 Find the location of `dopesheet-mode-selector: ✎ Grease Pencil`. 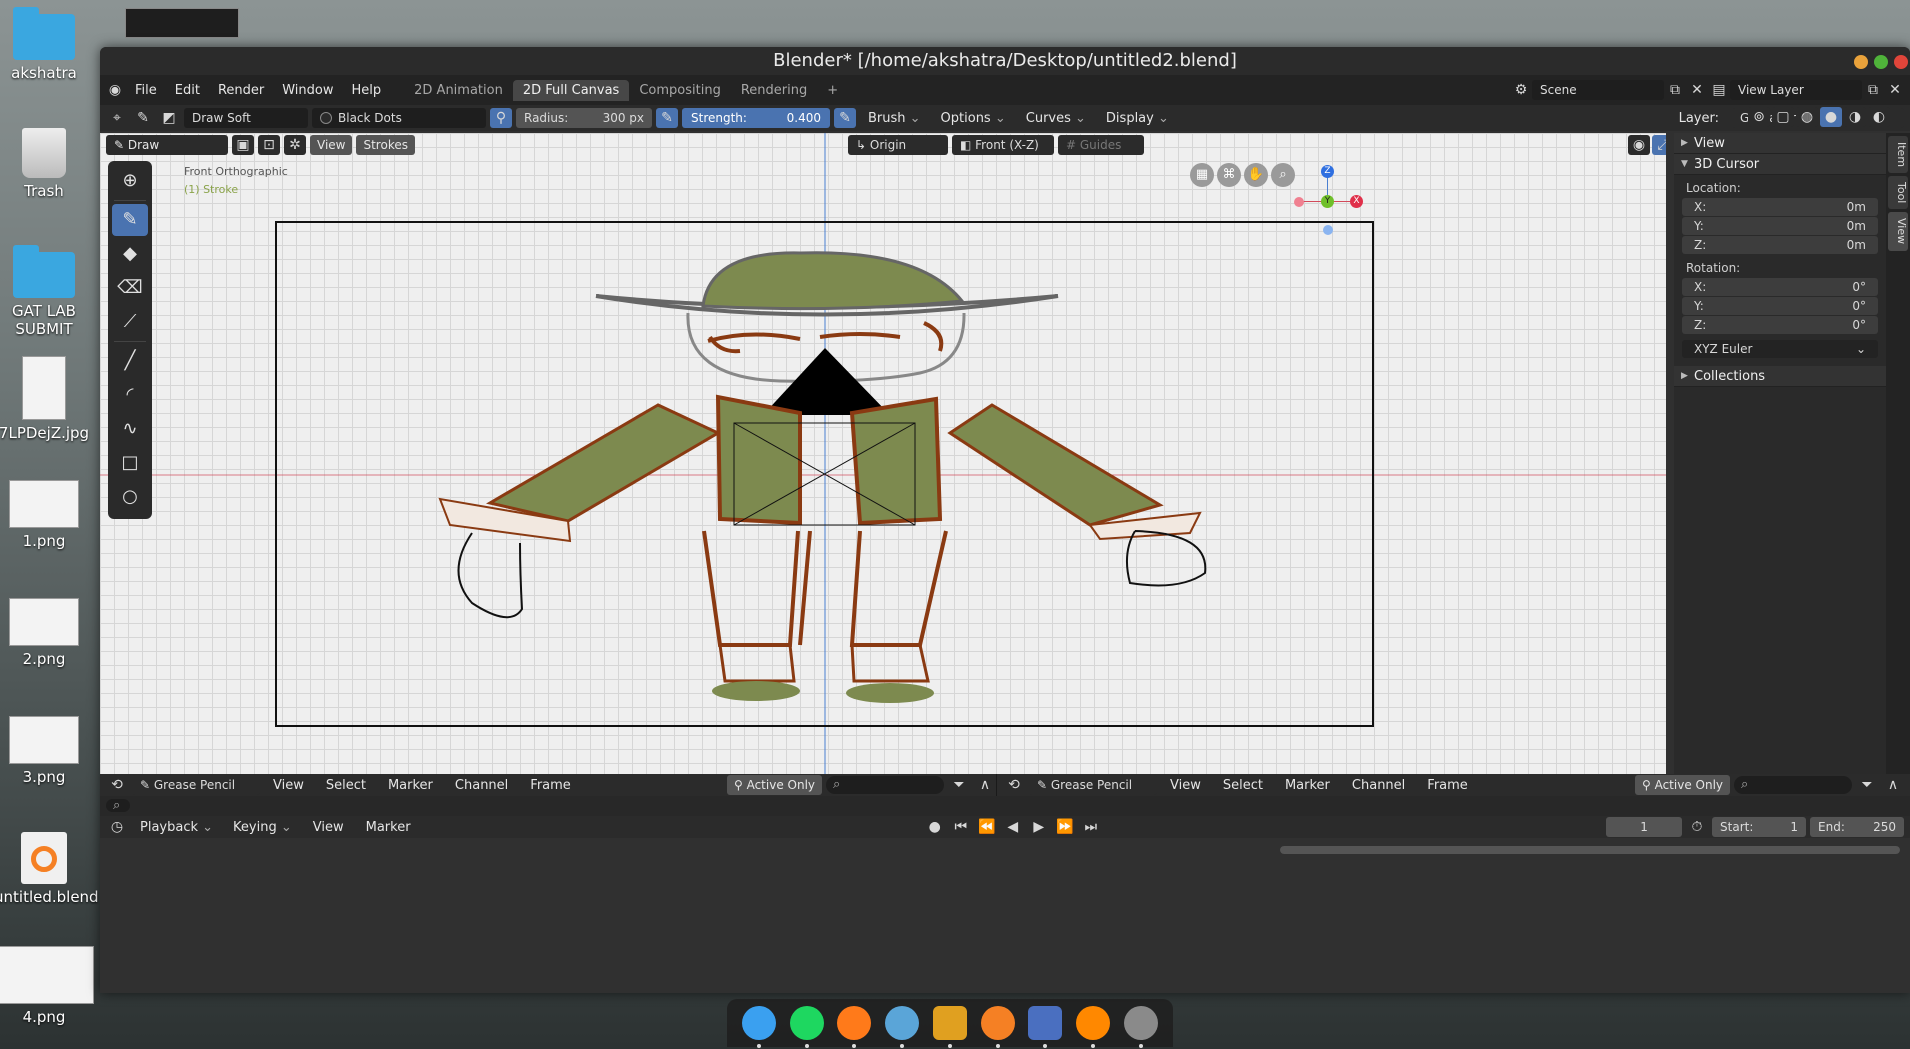

dopesheet-mode-selector: ✎ Grease Pencil is located at coordinates (196, 785).